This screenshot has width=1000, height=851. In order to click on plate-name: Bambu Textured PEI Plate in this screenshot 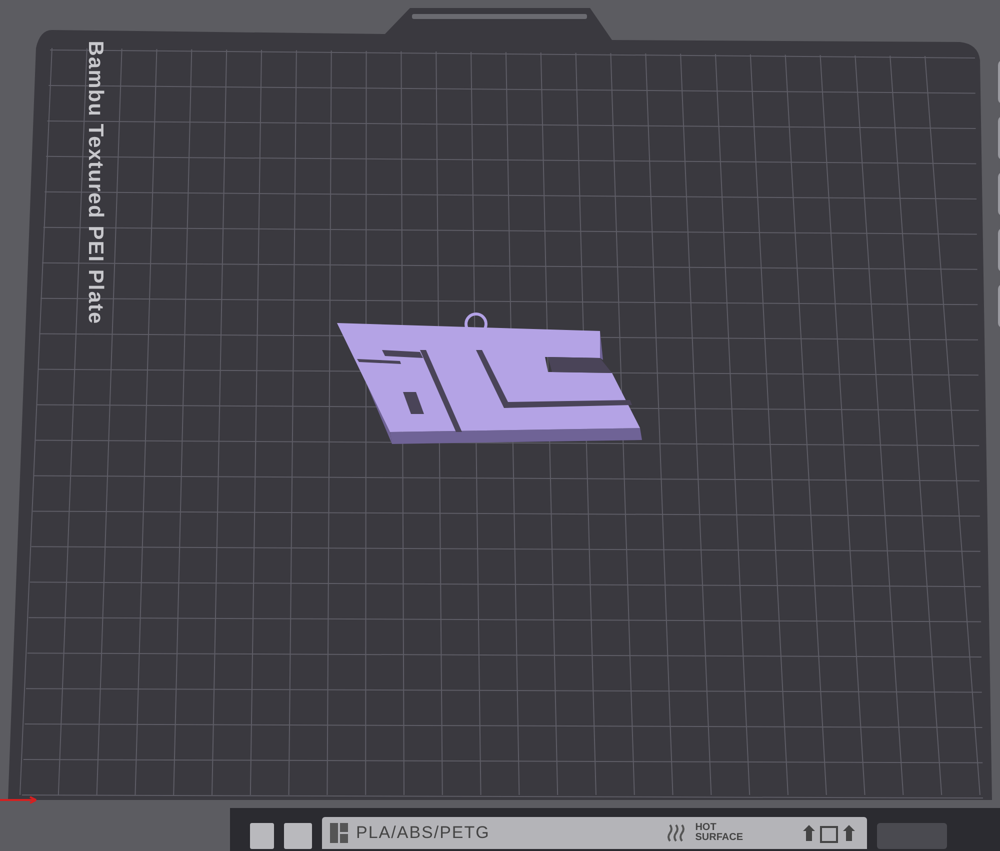, I will do `click(95, 182)`.